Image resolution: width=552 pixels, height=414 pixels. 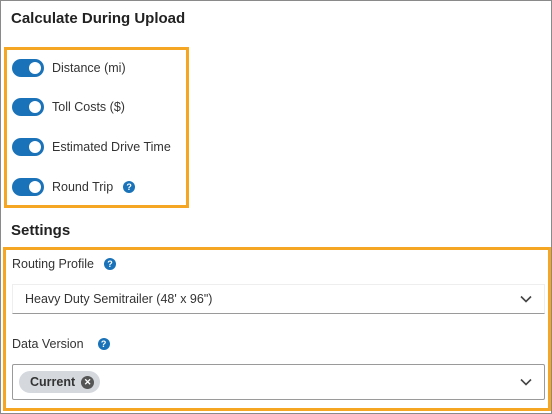 What do you see at coordinates (28, 187) in the screenshot?
I see `round-trip-toggle` at bounding box center [28, 187].